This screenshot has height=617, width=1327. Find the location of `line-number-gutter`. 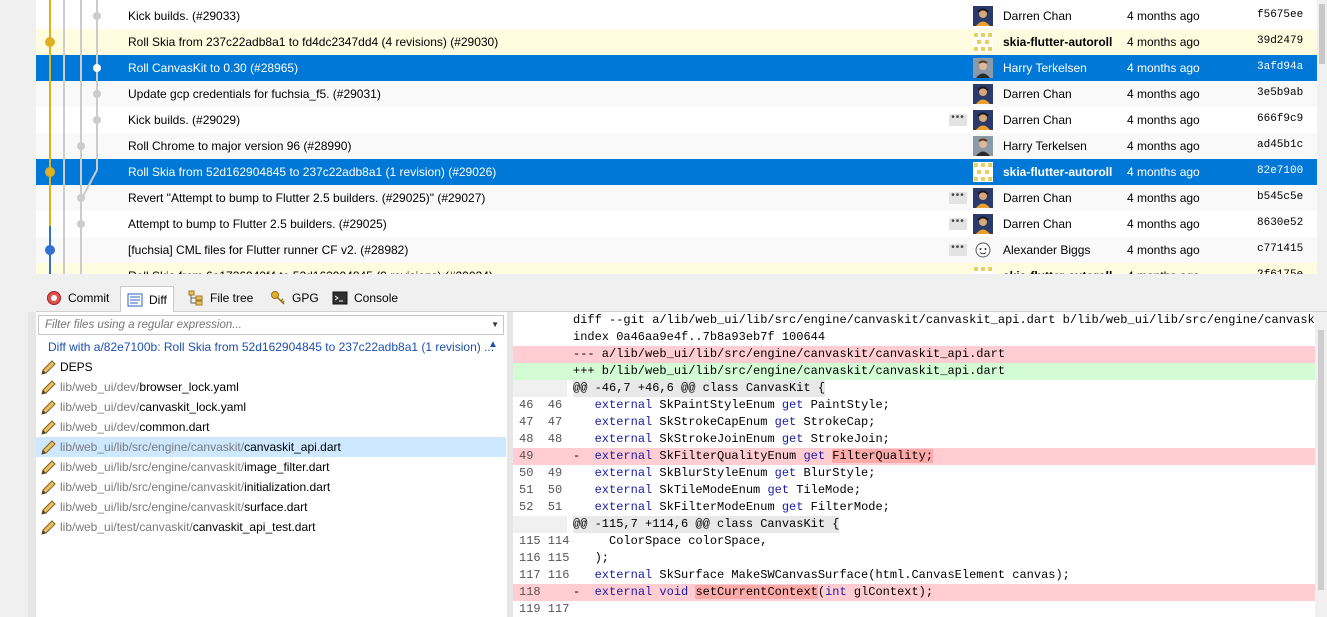

line-number-gutter is located at coordinates (540, 388).